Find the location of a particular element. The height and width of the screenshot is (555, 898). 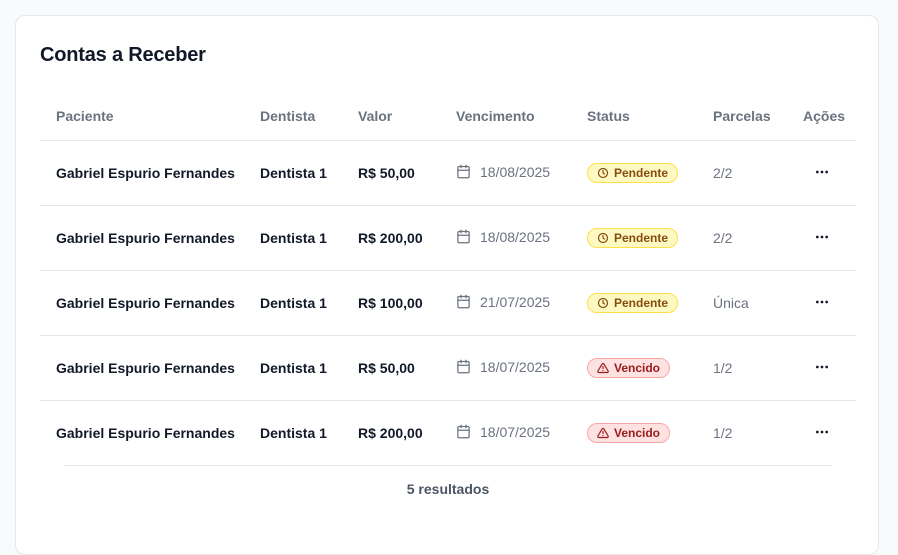

column-header-parcelas: Parcelas is located at coordinates (742, 116).